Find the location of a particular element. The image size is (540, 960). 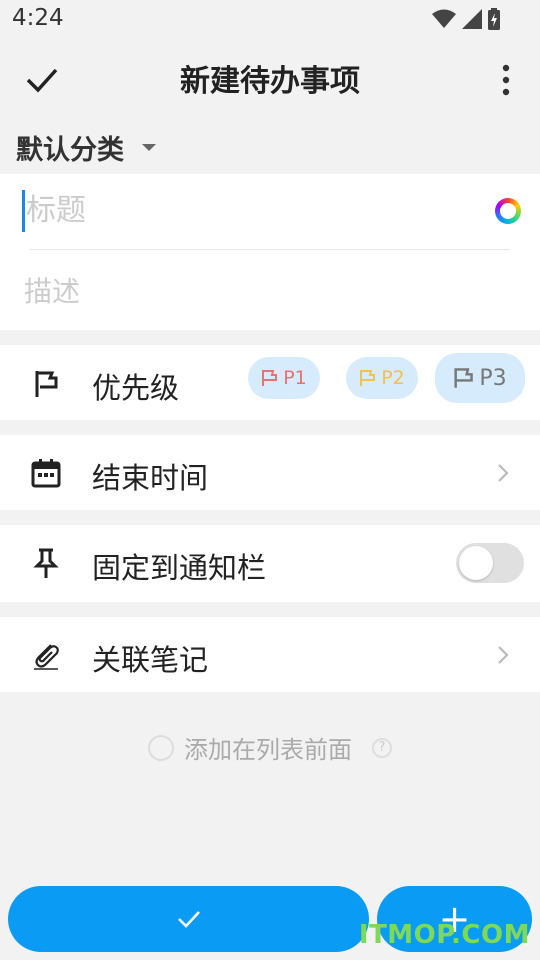

color-picker-icon is located at coordinates (508, 211).